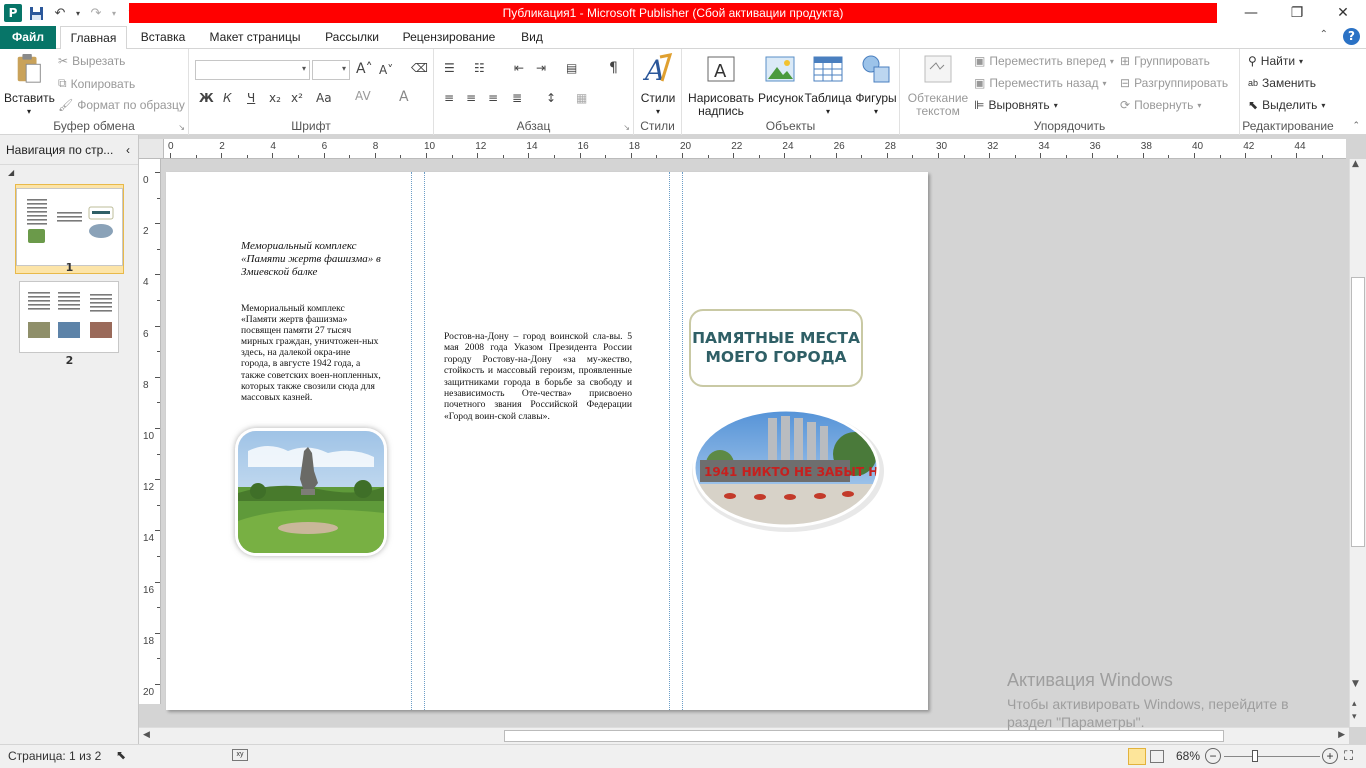 Image resolution: width=1366 pixels, height=768 pixels. I want to click on justify-icon: ≣, so click(517, 98).